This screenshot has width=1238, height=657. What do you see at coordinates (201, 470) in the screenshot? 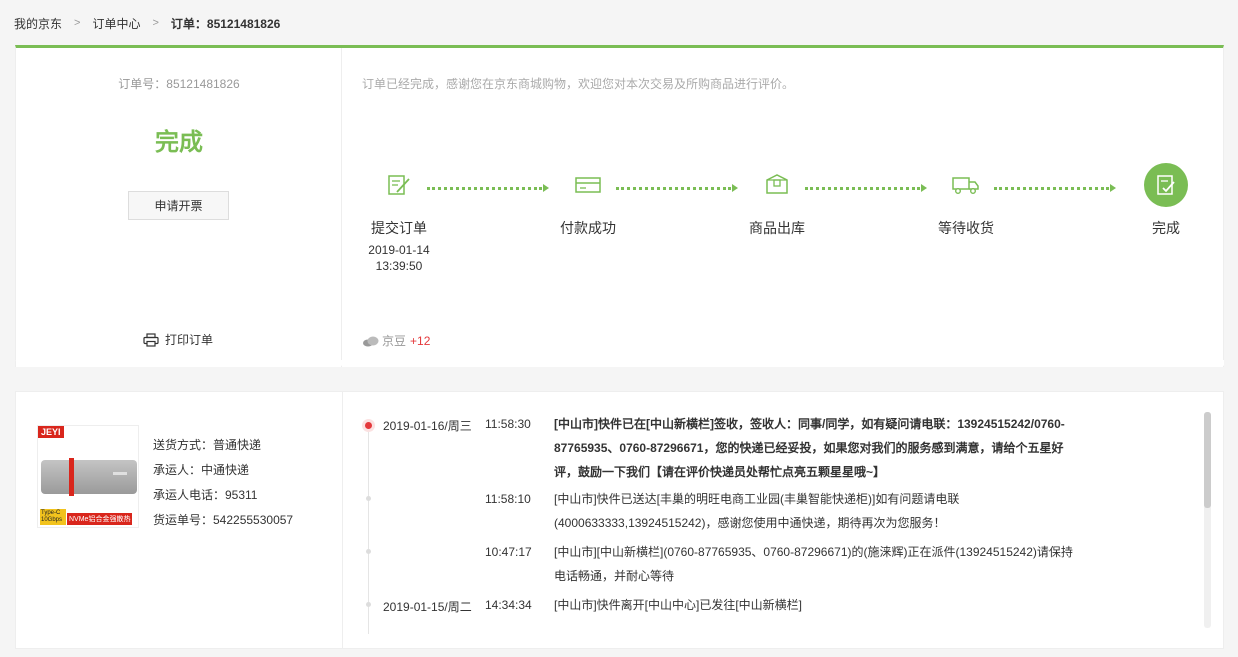
I see `shipping-carrier: 承运人：中通快递` at bounding box center [201, 470].